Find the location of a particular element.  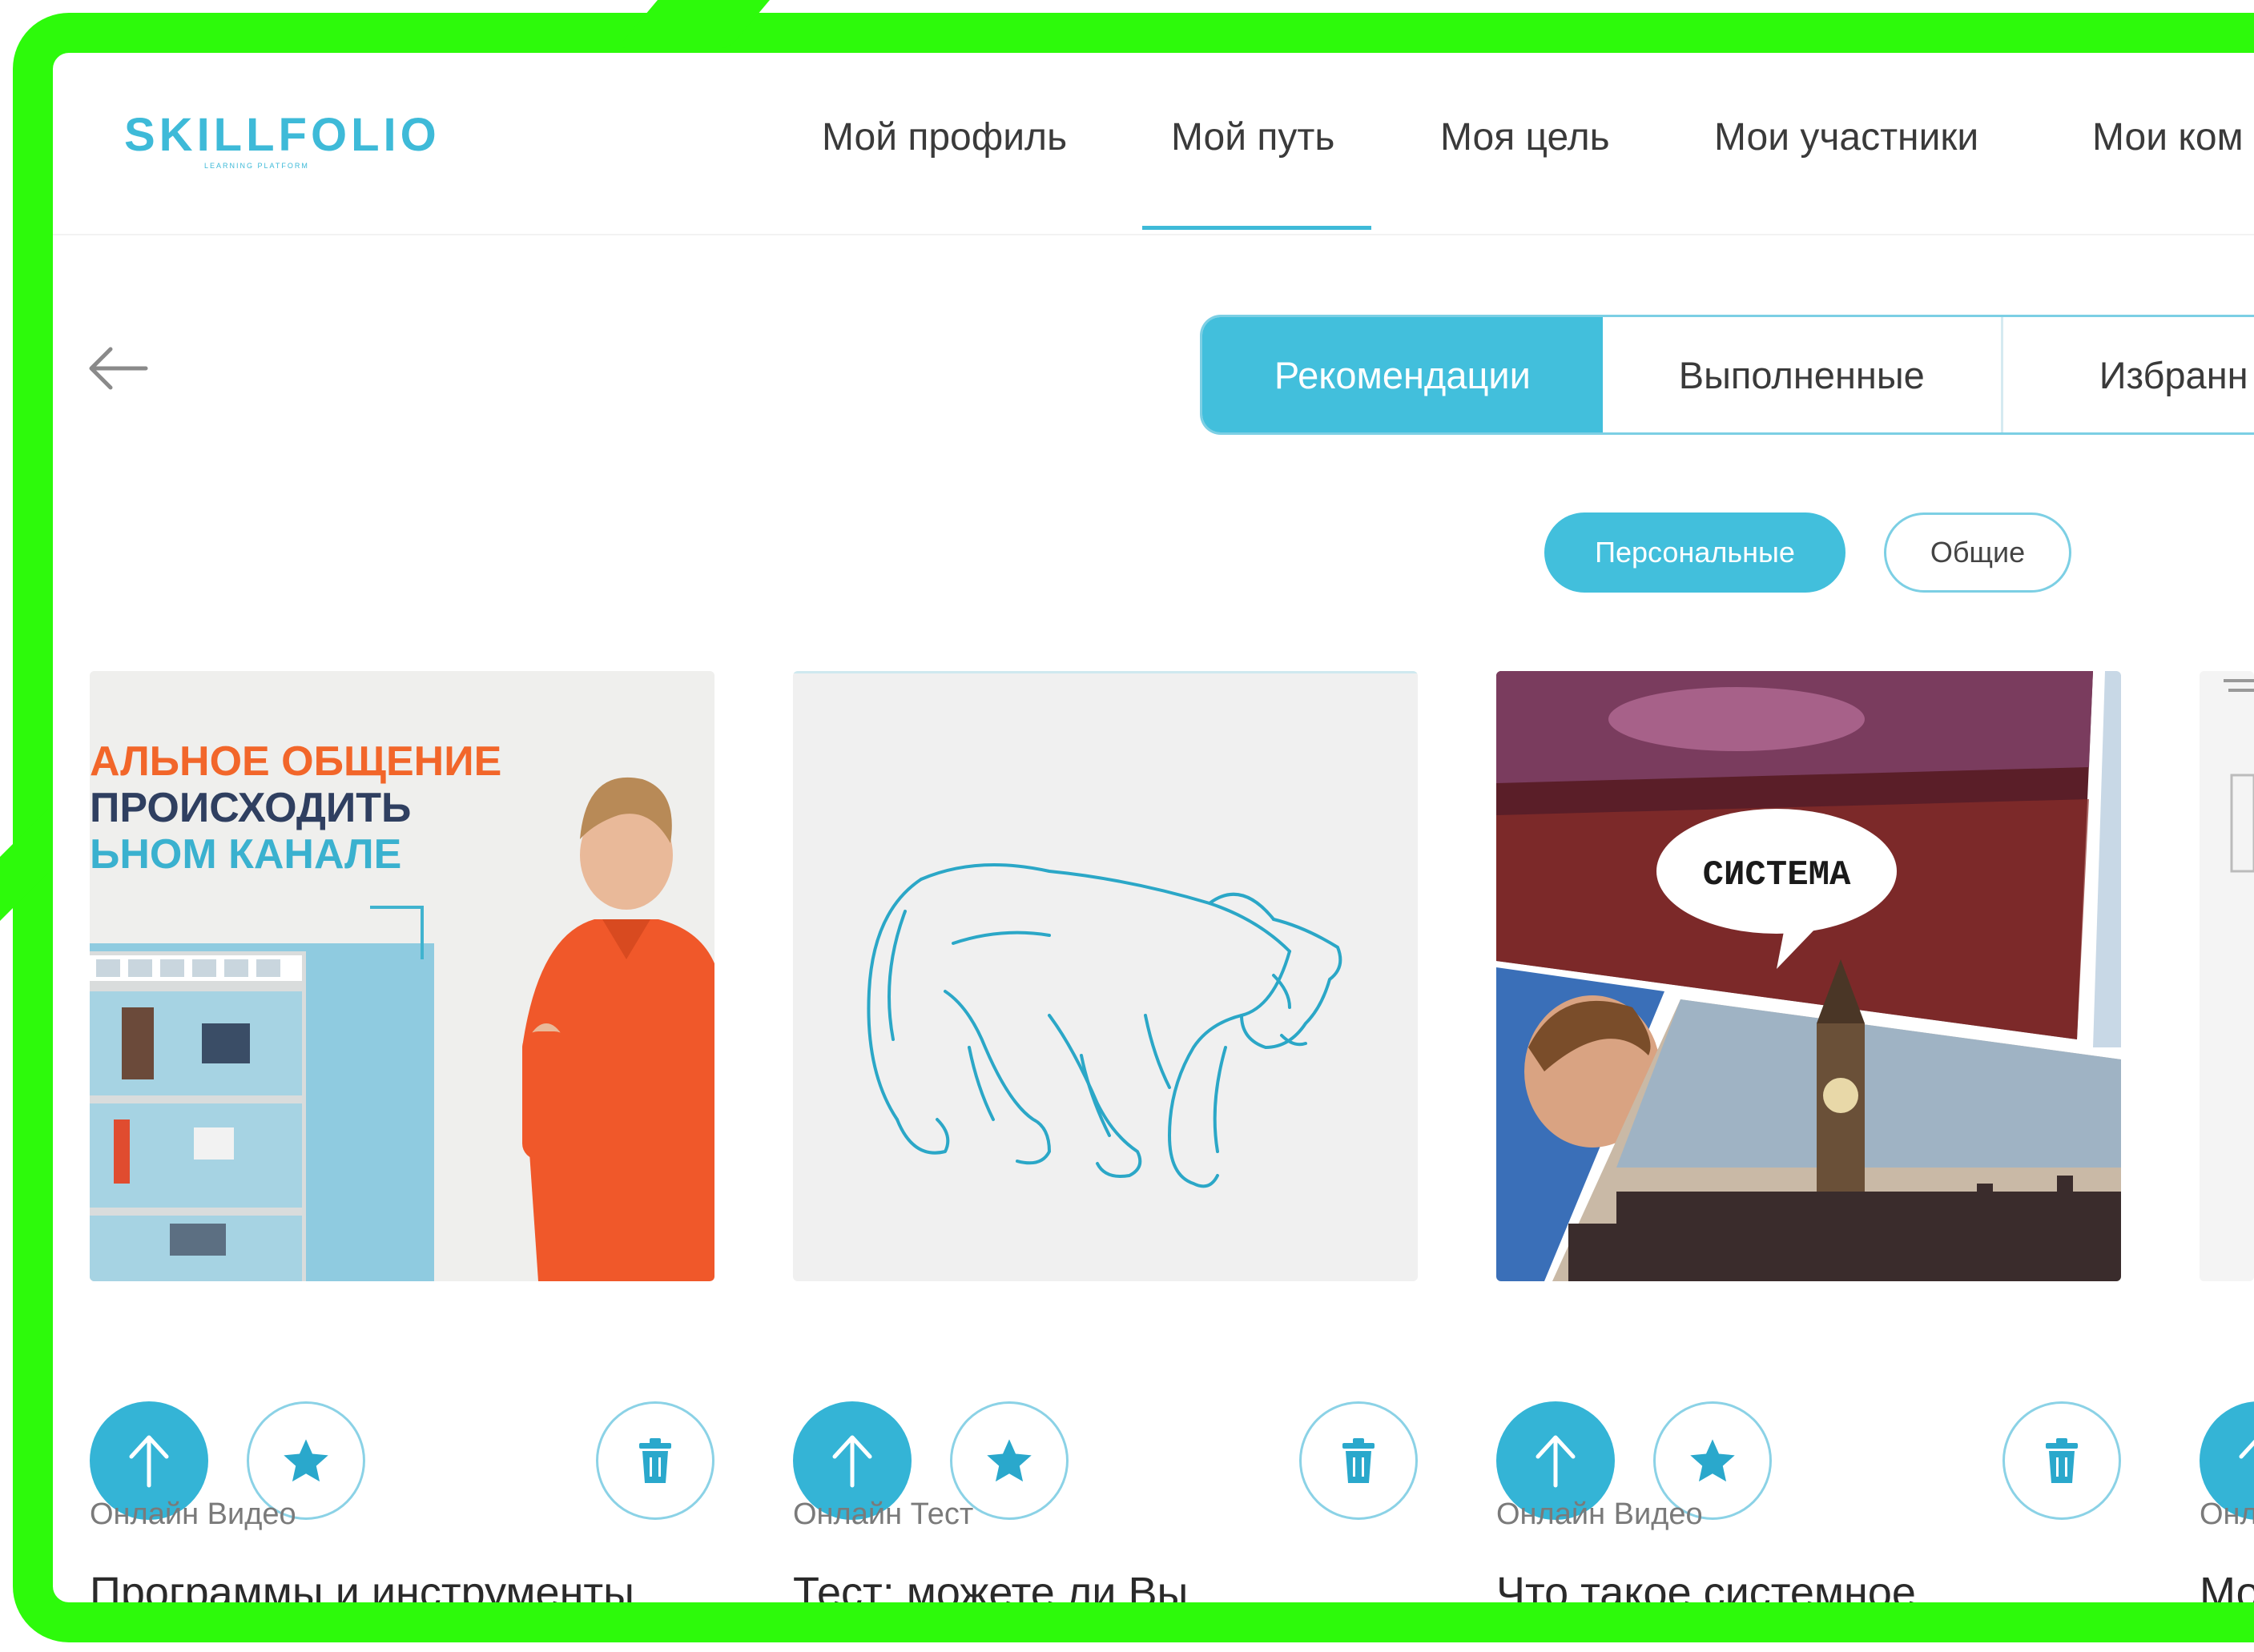

card-title: Программы и инструменты is located at coordinates (362, 1593).